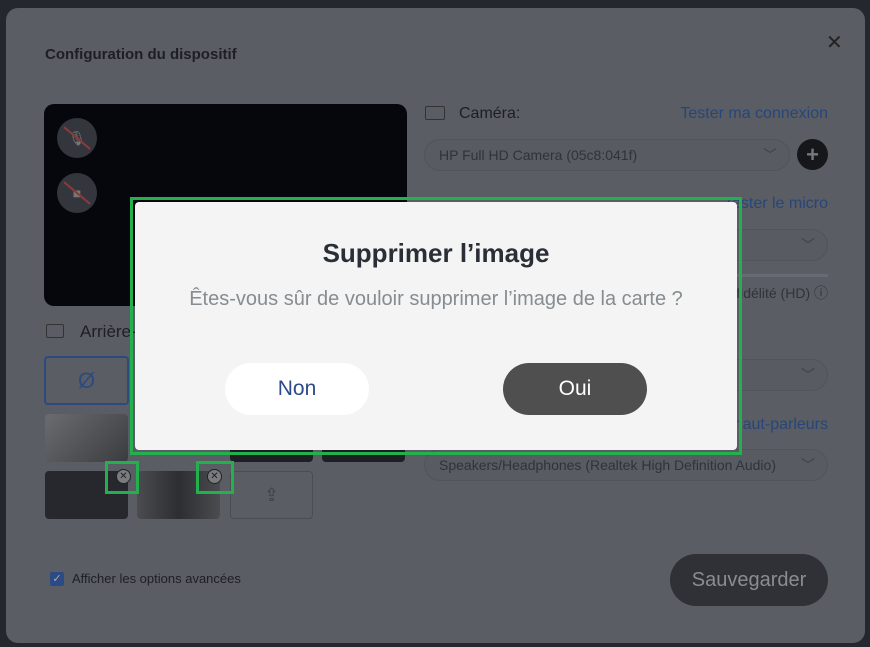 The height and width of the screenshot is (647, 870). I want to click on upload-icon: ⇪, so click(271, 494).